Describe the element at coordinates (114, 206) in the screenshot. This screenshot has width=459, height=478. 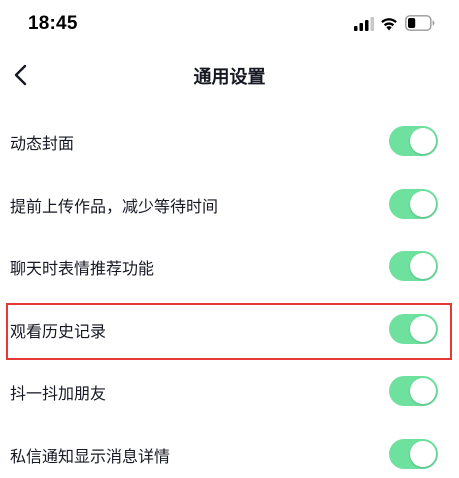
I see `setting-label: 提前上传作品，减少等待时间` at that location.